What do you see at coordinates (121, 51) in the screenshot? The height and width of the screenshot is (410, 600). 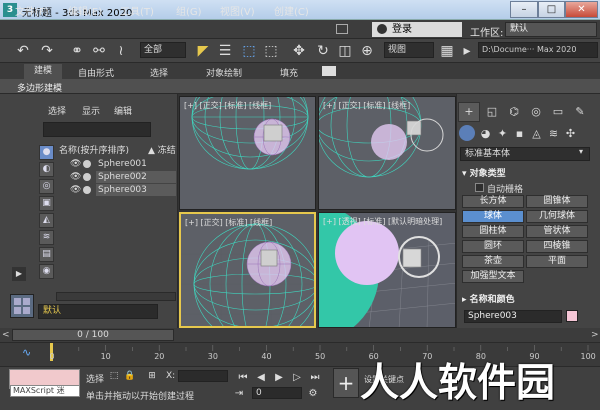 I see `bind-spacewarp-icon: ≀` at bounding box center [121, 51].